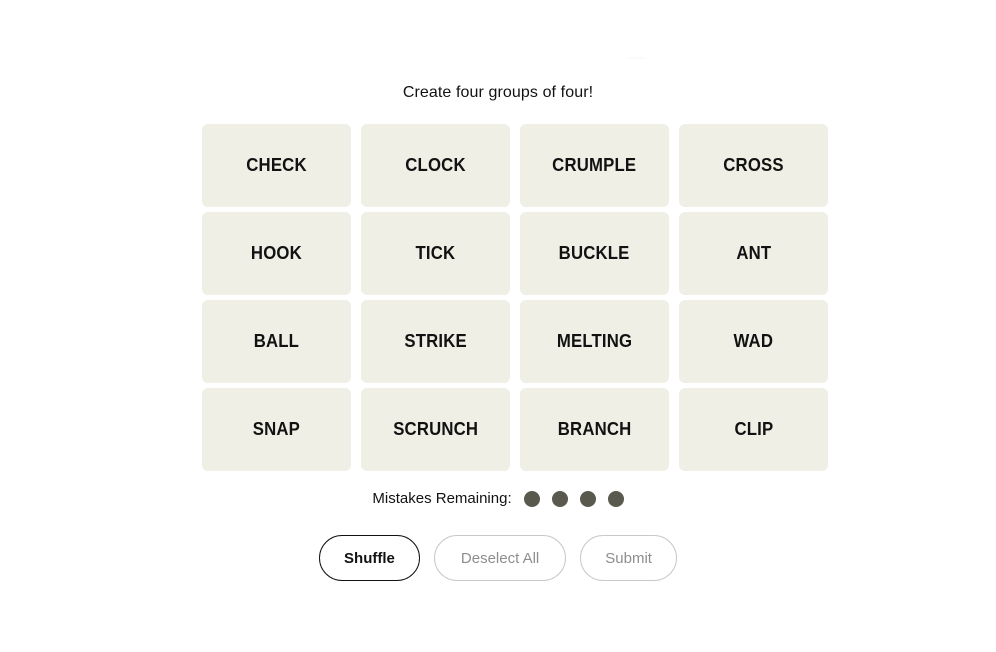  I want to click on word-tile-label: SNAP, so click(276, 429).